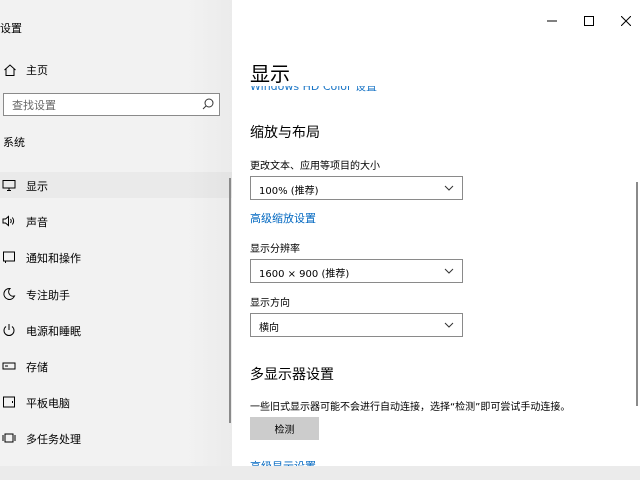 This screenshot has height=480, width=640. I want to click on maximize-button, so click(589, 21).